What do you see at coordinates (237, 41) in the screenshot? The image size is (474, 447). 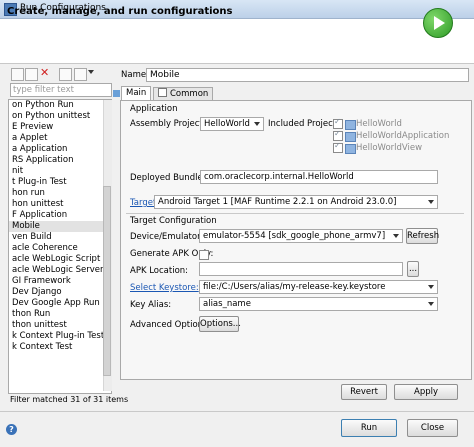 I see `header-banner` at bounding box center [237, 41].